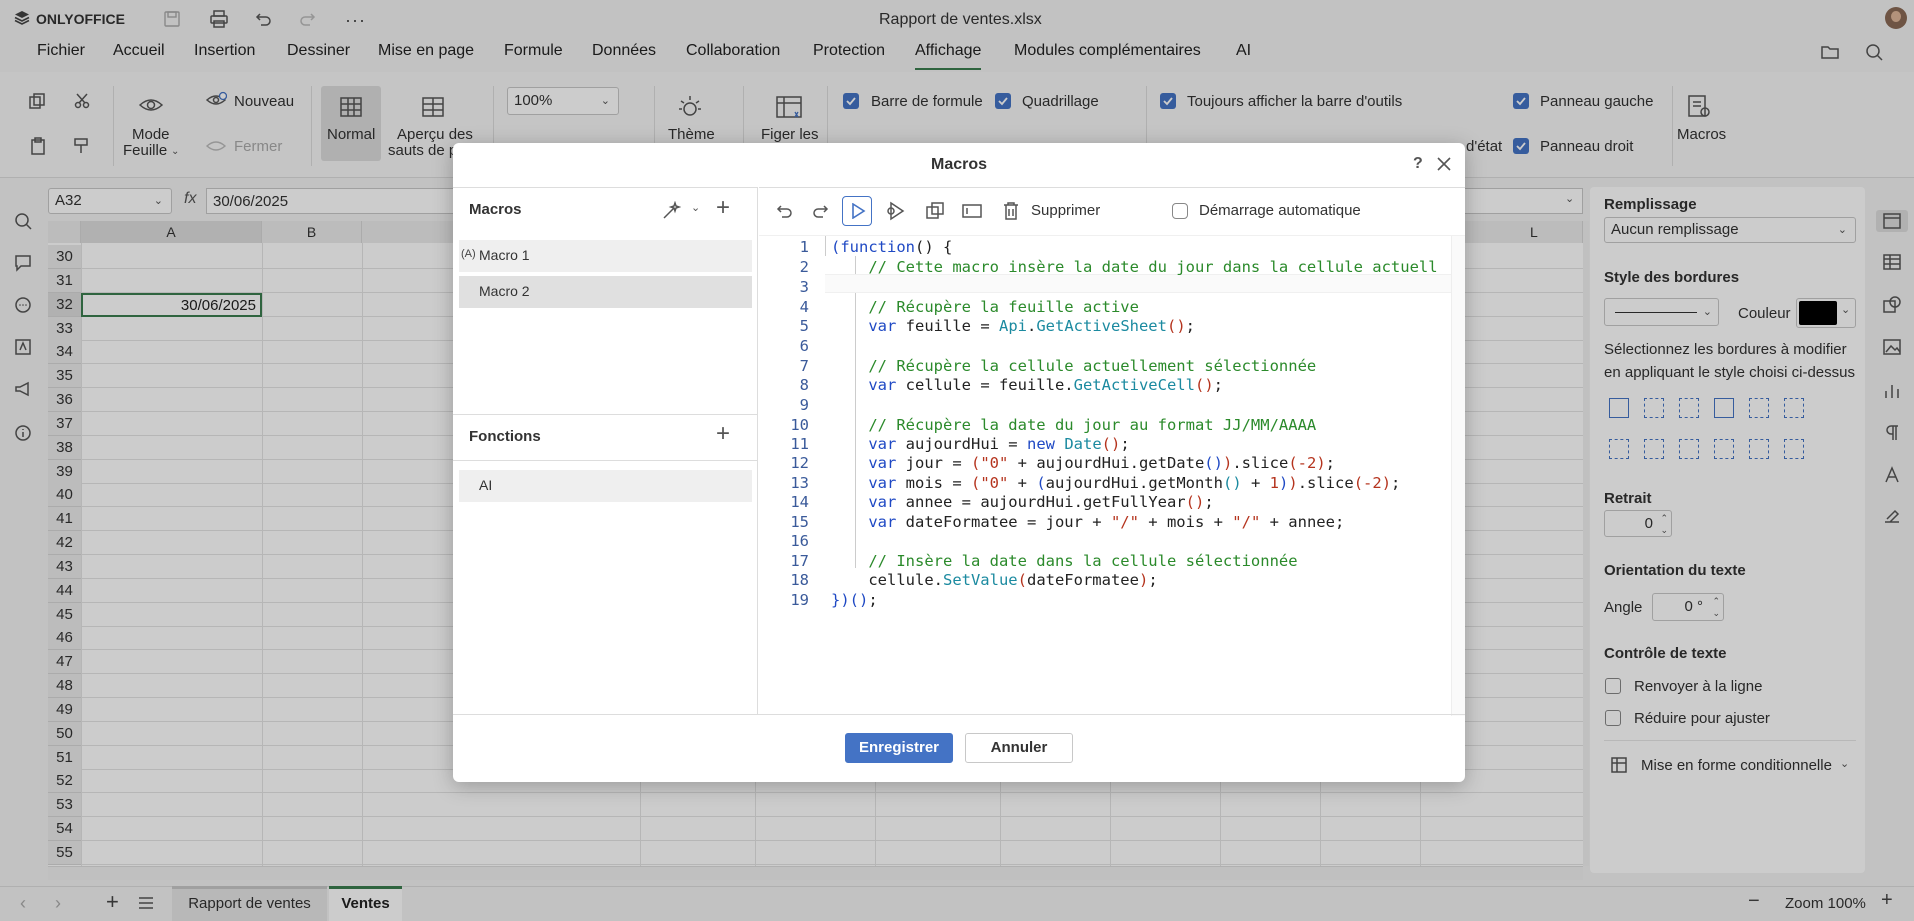 Image resolution: width=1914 pixels, height=921 pixels. Describe the element at coordinates (825, 246) in the screenshot. I see `indent-guide` at that location.